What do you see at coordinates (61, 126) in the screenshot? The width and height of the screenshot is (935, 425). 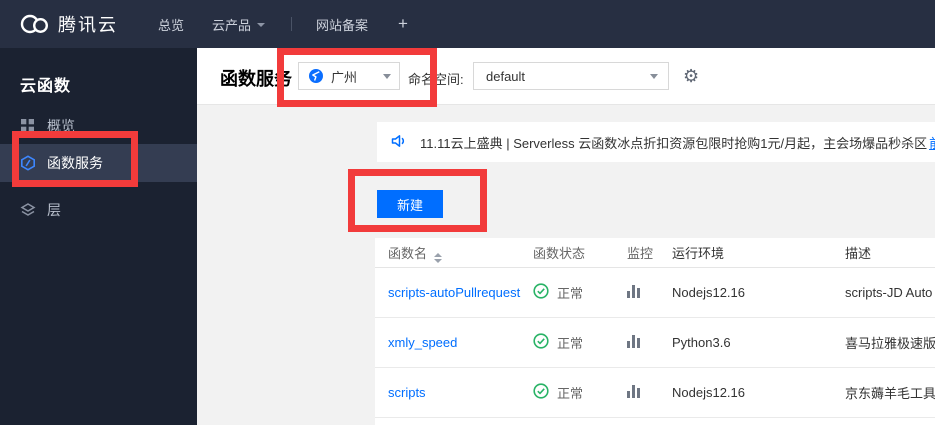 I see `sidebar-item-overview-label: 概览` at bounding box center [61, 126].